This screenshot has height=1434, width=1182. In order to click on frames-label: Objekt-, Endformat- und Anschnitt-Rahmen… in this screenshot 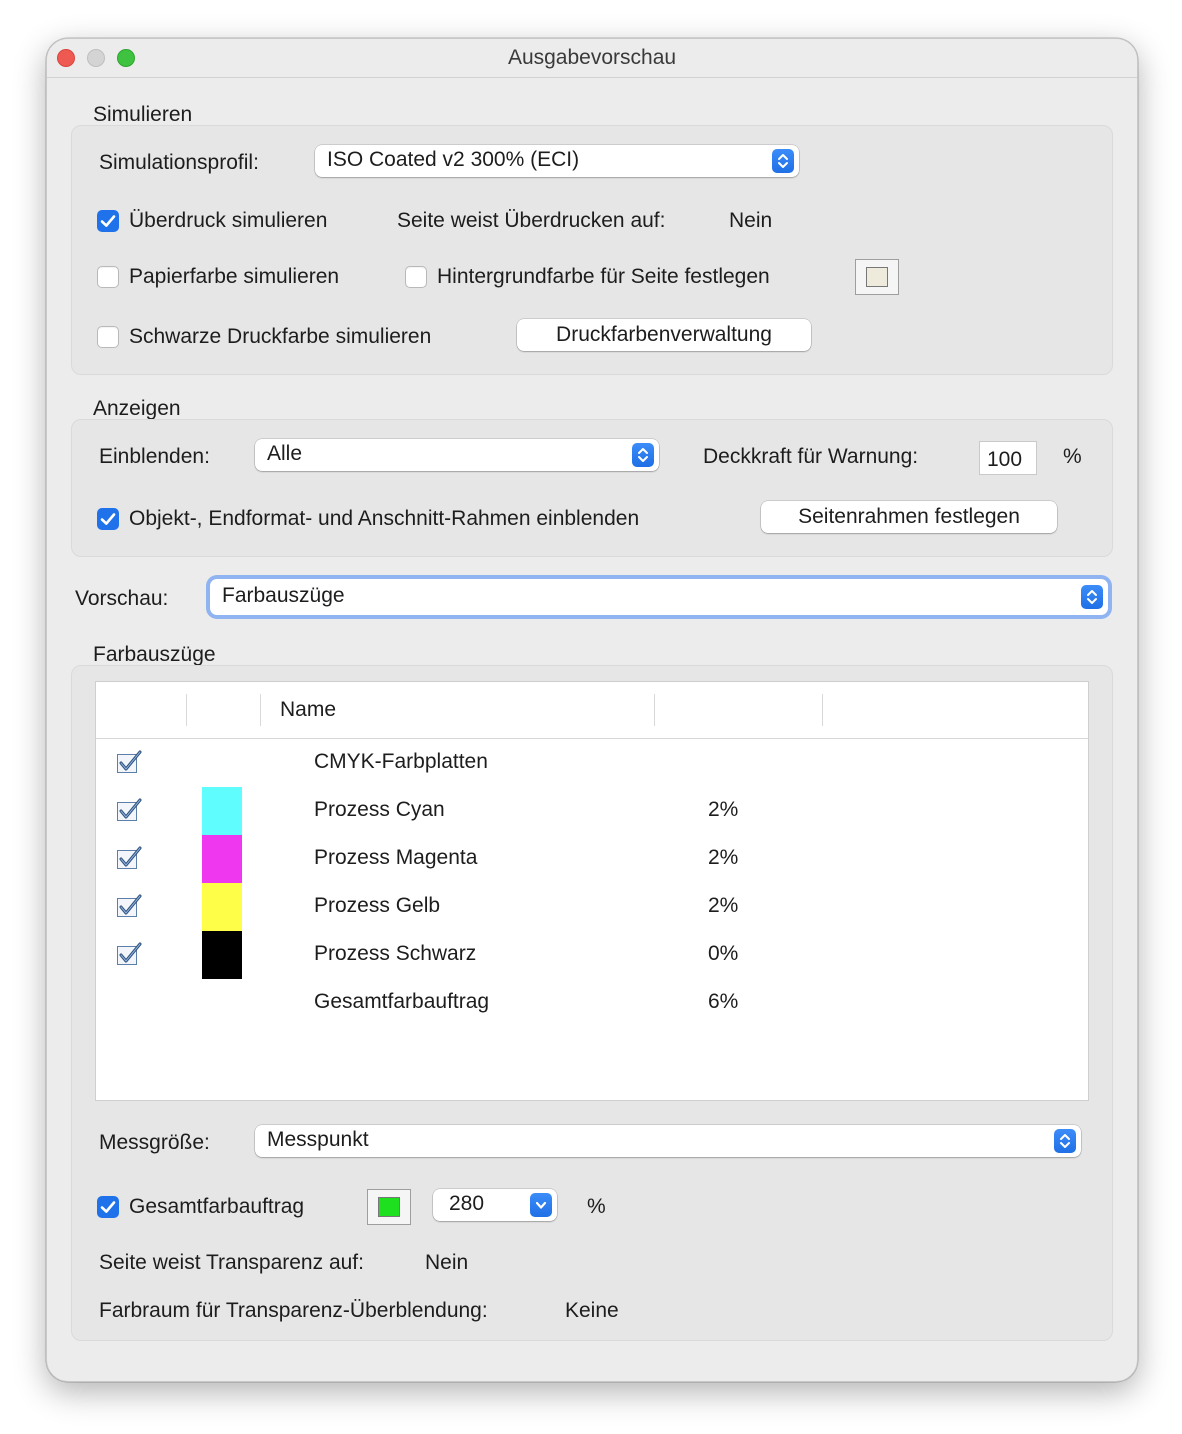, I will do `click(384, 519)`.